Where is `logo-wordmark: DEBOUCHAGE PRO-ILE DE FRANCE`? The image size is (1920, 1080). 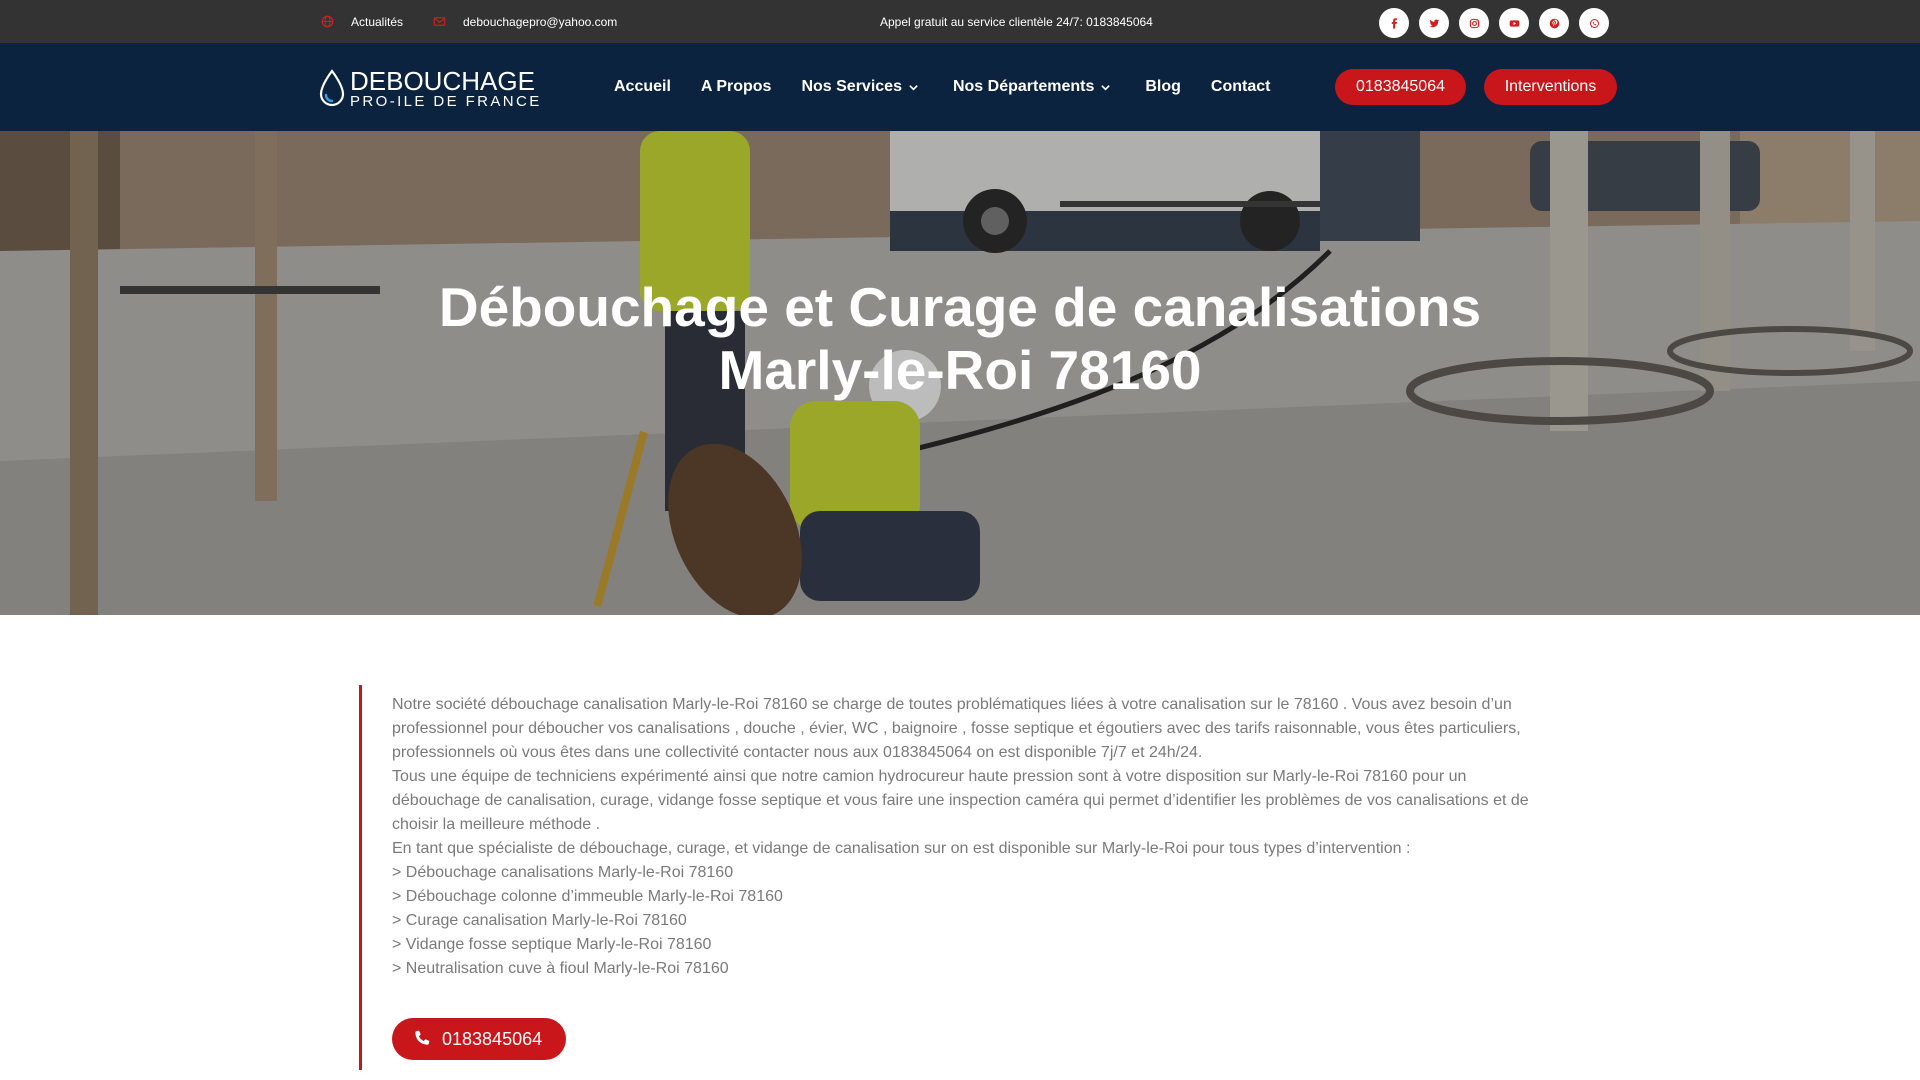
logo-wordmark: DEBOUCHAGE PRO-ILE DE FRANCE is located at coordinates (446, 89).